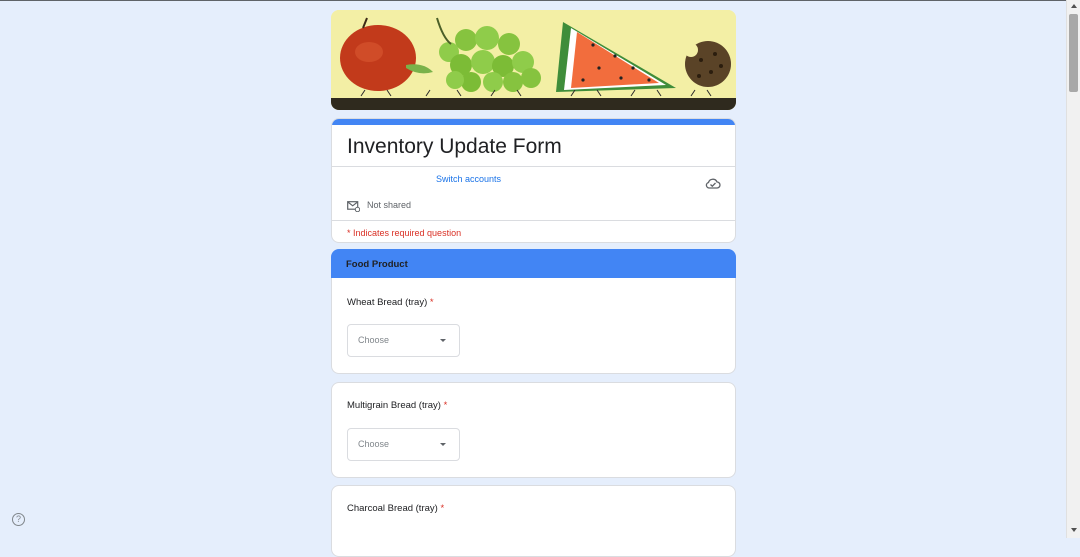 The width and height of the screenshot is (1080, 557). What do you see at coordinates (392, 508) in the screenshot?
I see `question-text: Charcoal Bread (tray)` at bounding box center [392, 508].